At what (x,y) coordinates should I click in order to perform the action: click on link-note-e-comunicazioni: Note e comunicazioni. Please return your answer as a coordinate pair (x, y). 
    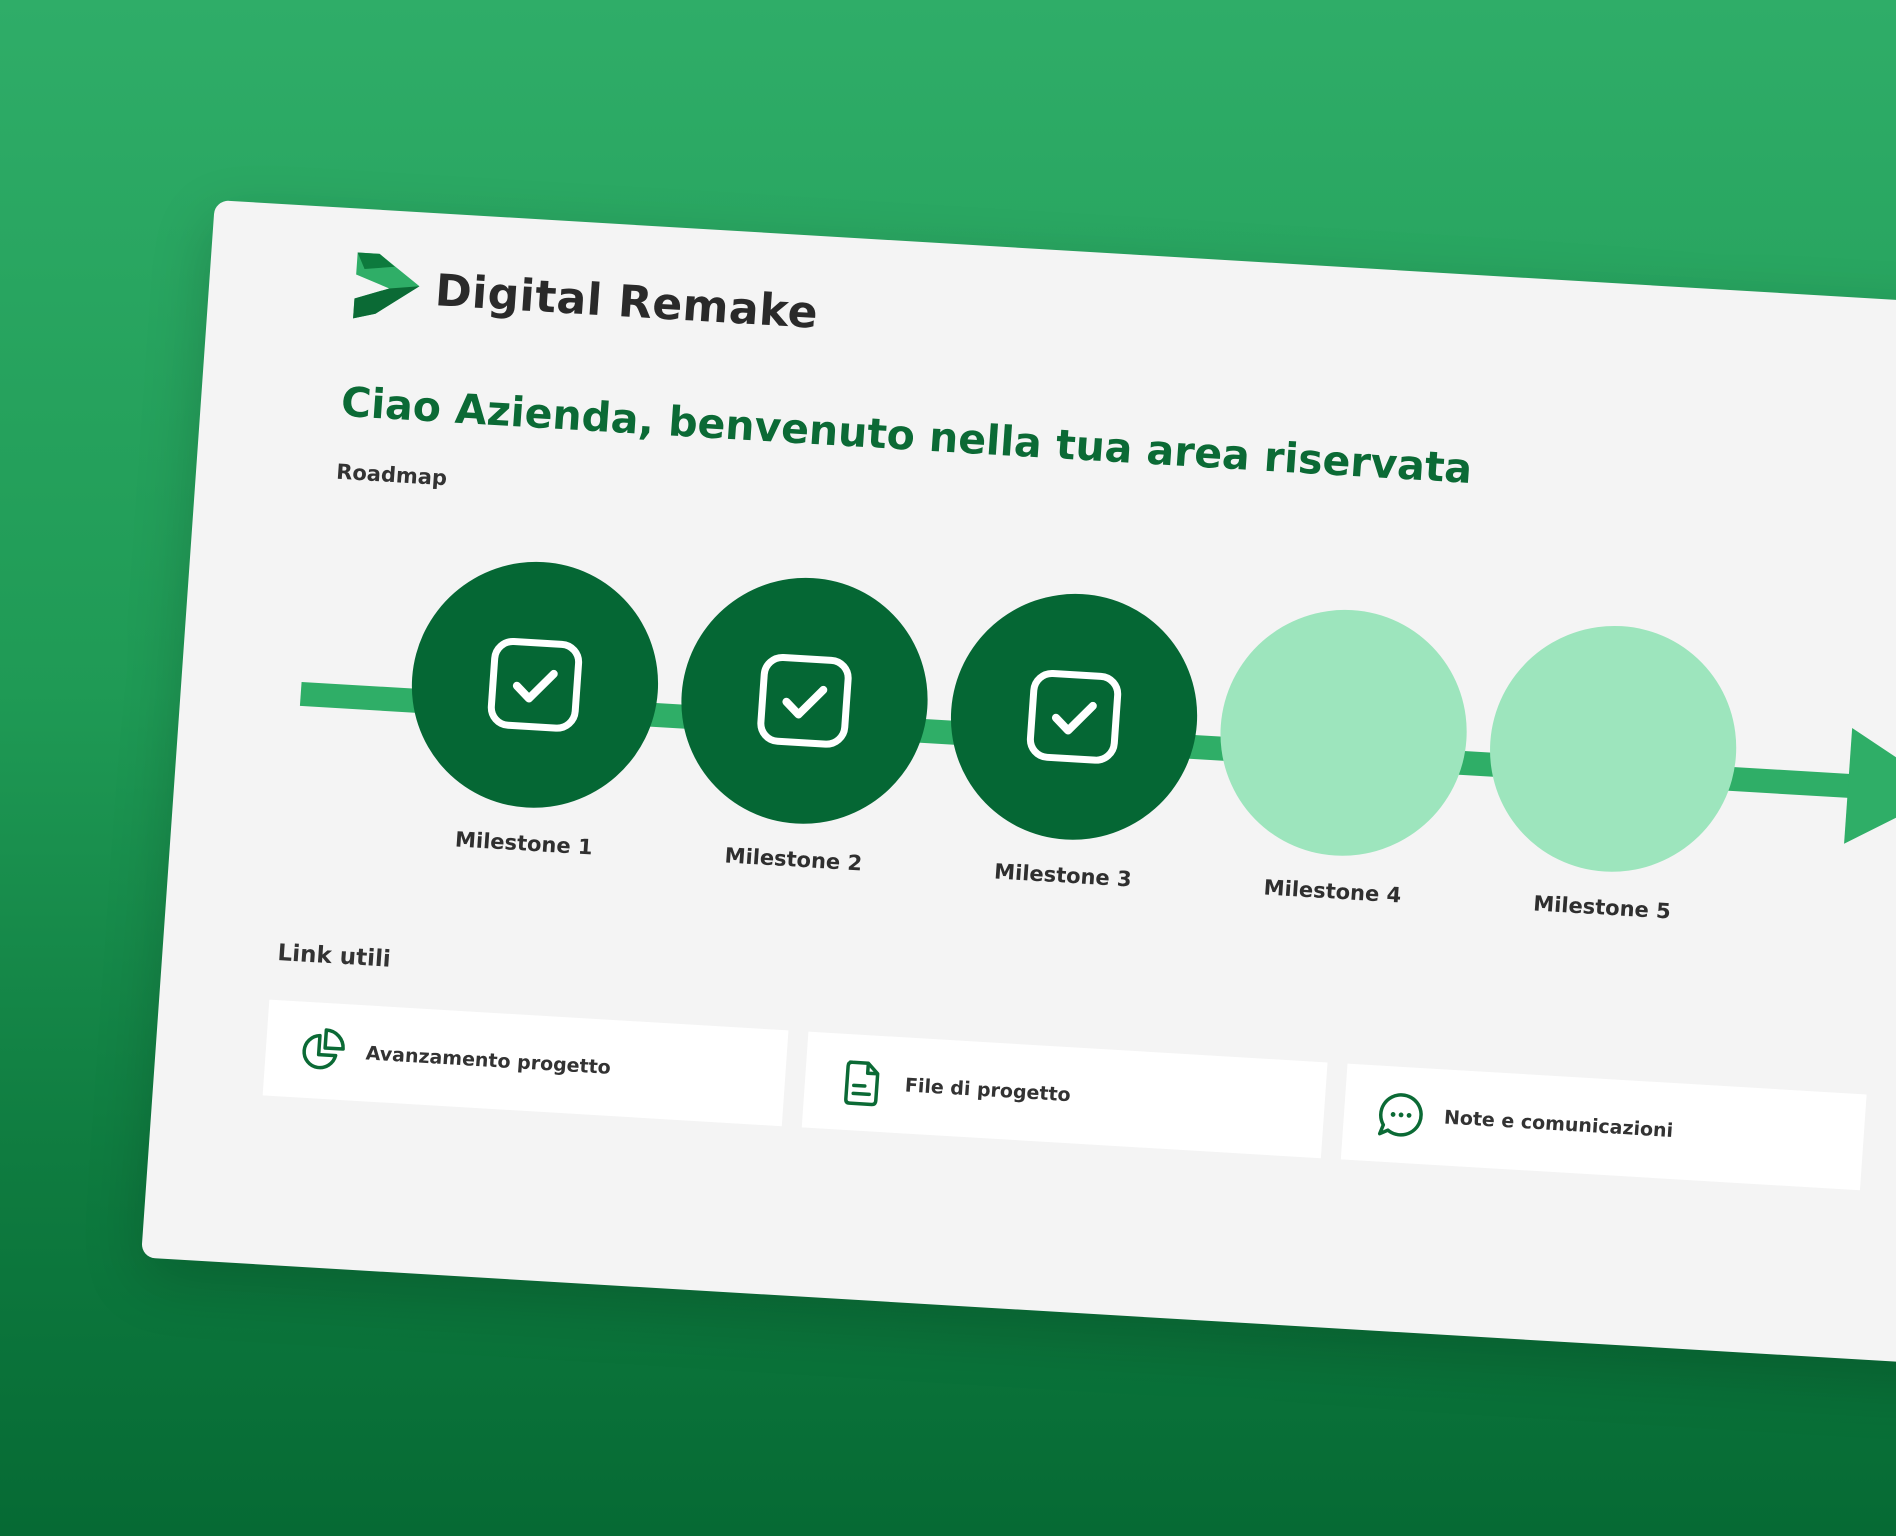
    Looking at the image, I should click on (1603, 1127).